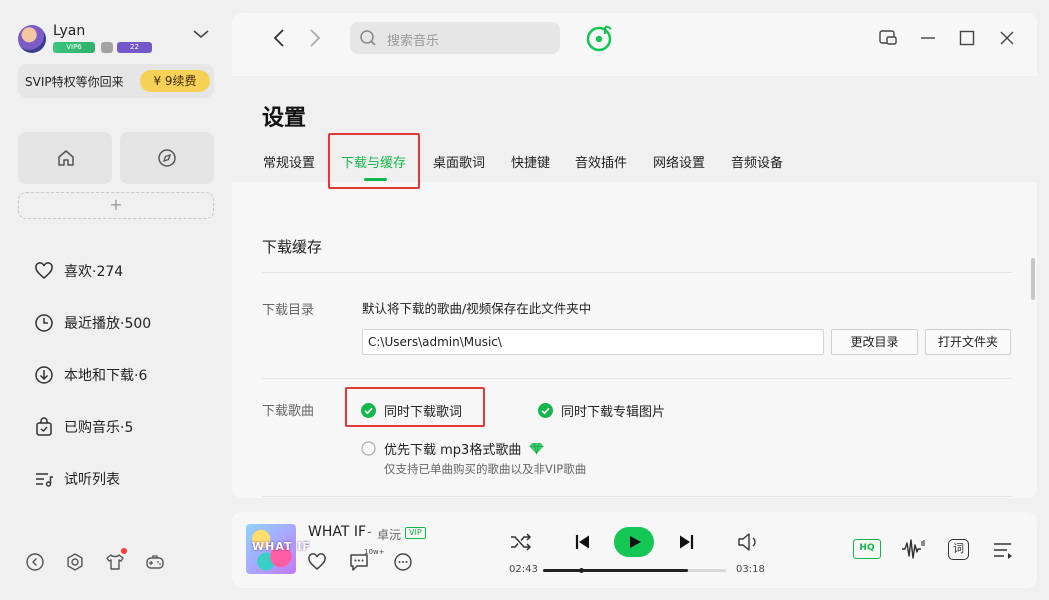 The height and width of the screenshot is (600, 1049). I want to click on compass-icon, so click(167, 158).